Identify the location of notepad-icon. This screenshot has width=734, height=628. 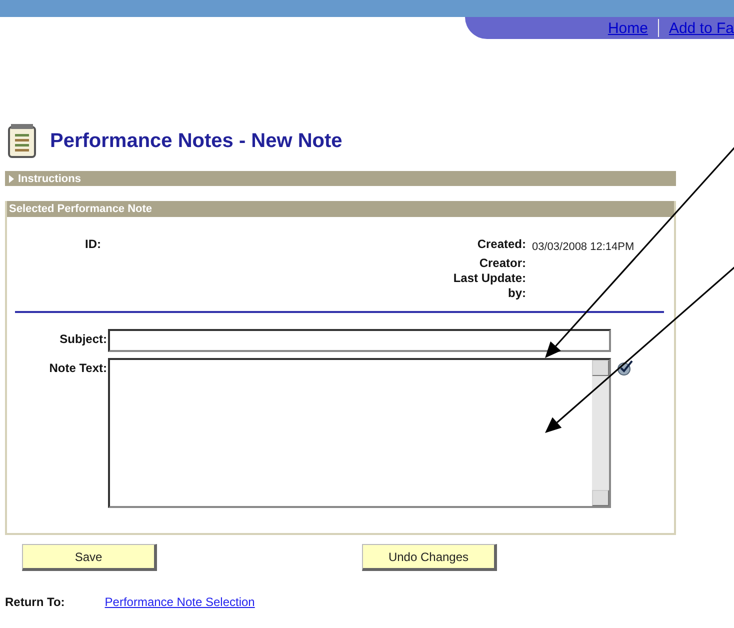
(22, 141).